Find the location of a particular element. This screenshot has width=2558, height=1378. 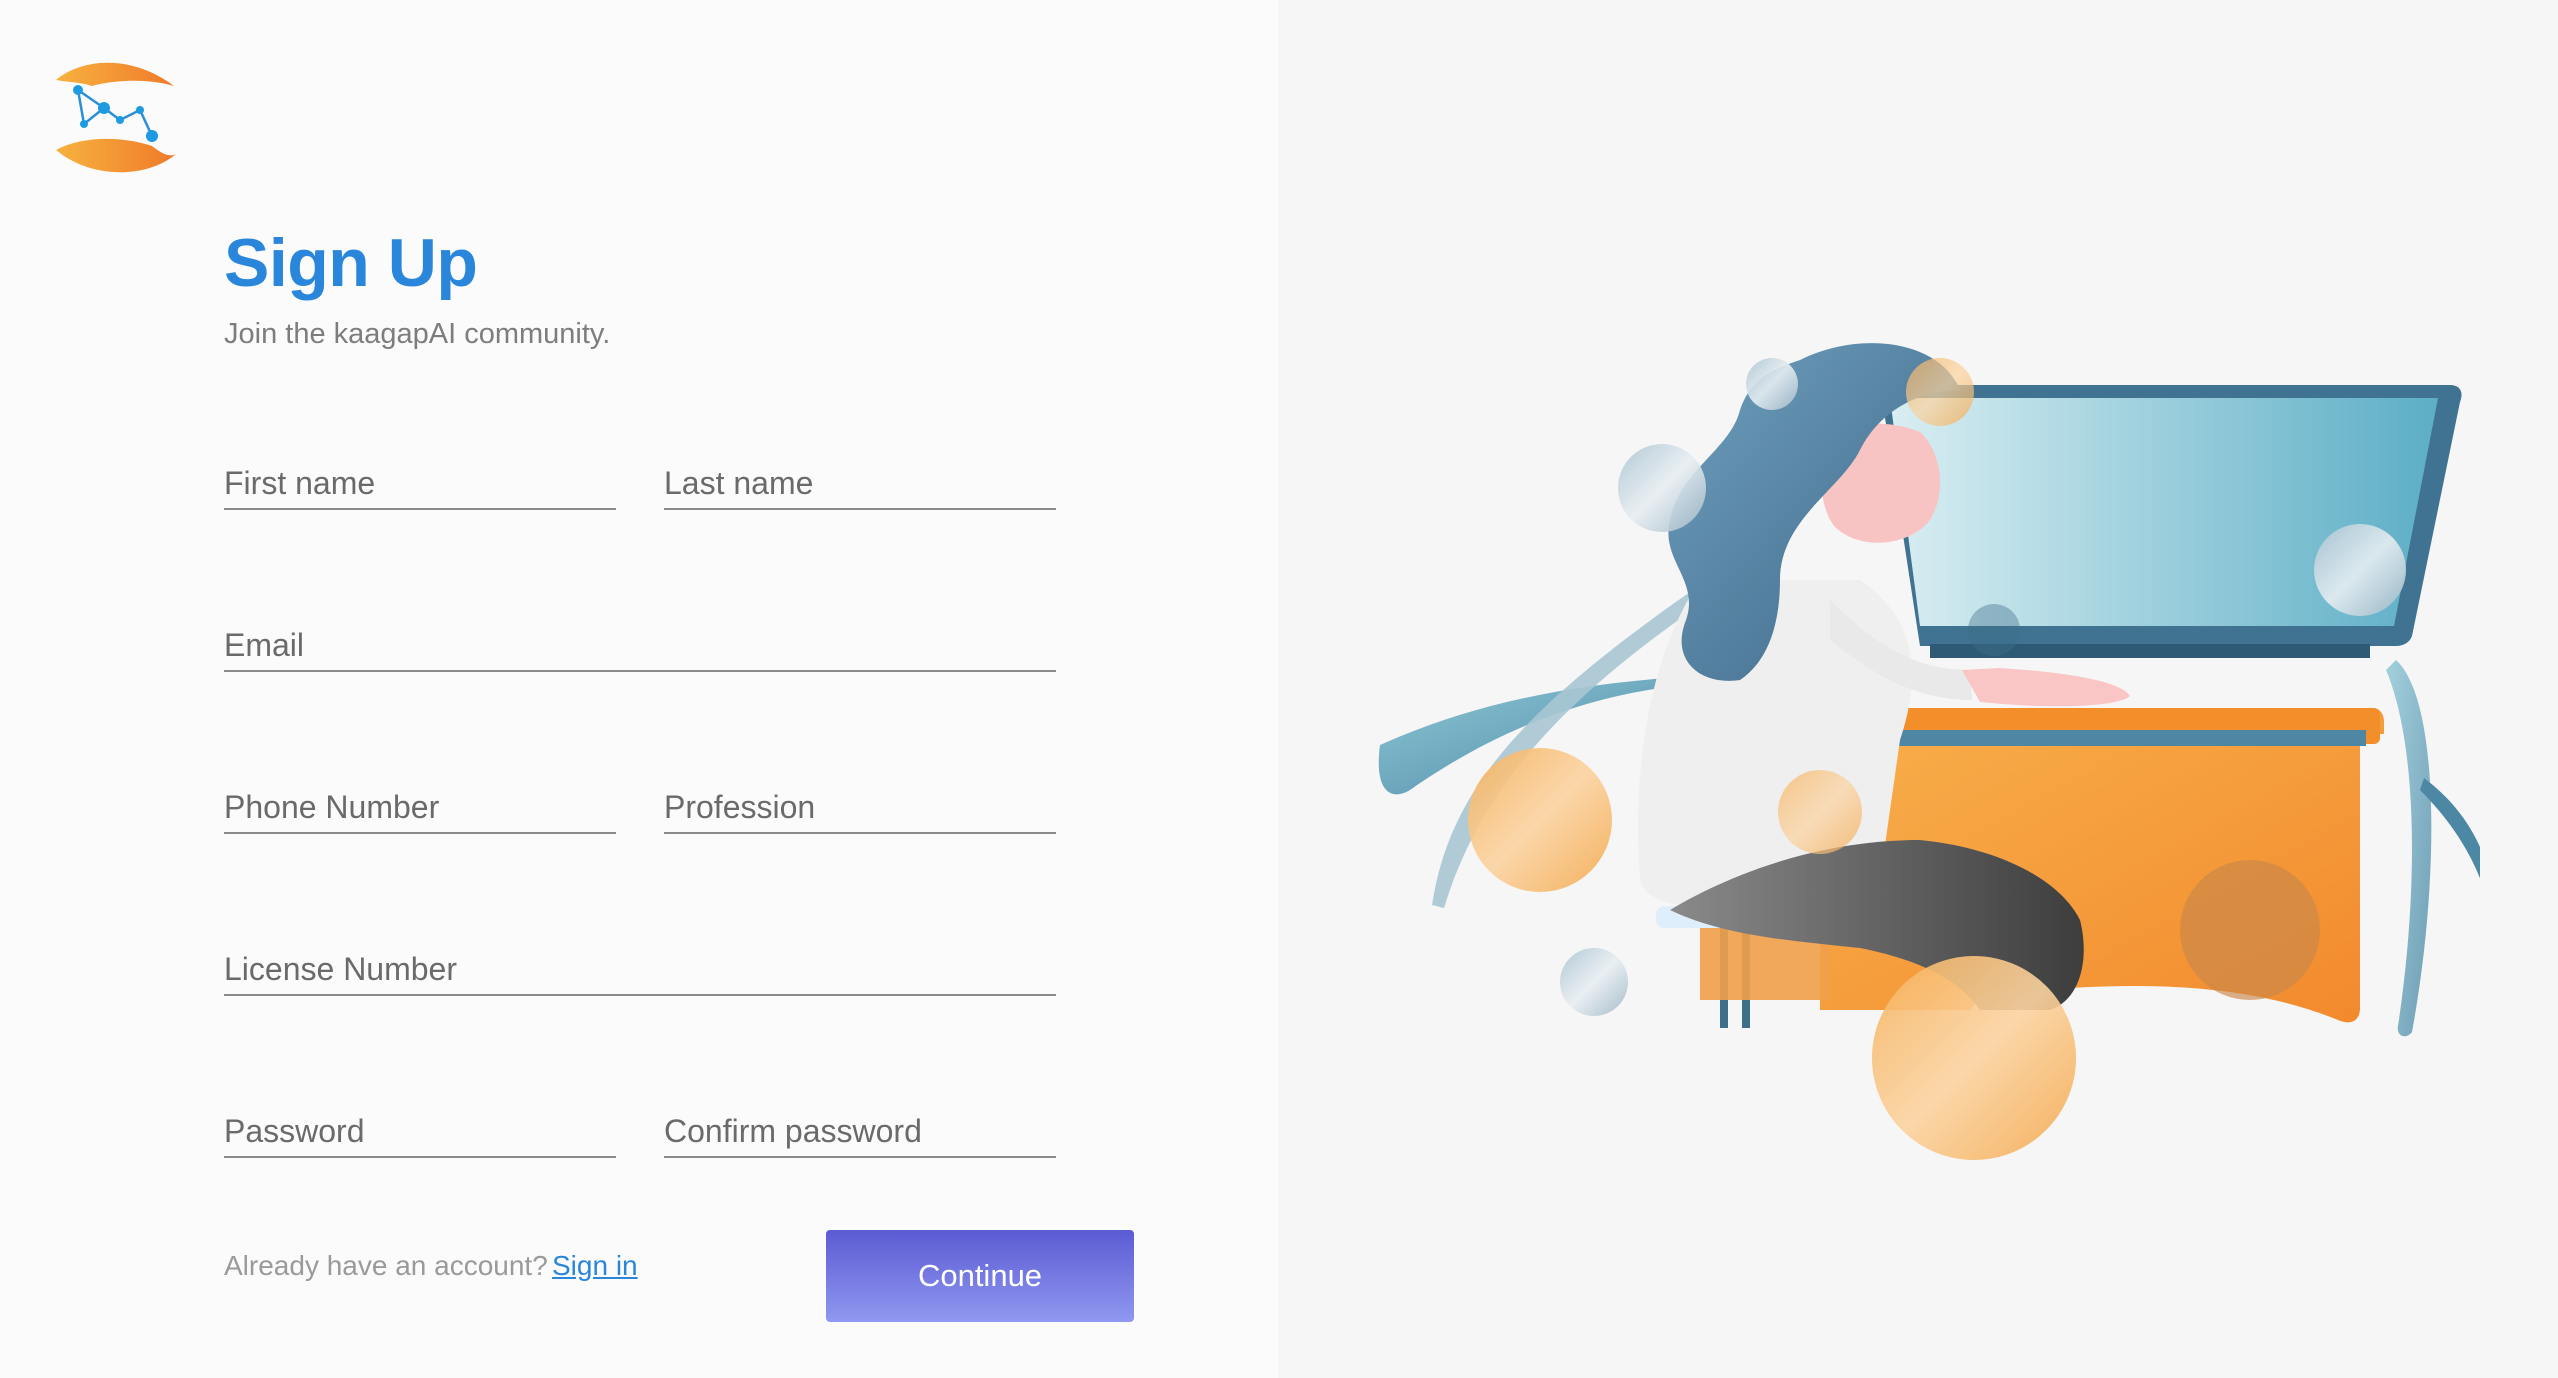

page-title: Sign Up is located at coordinates (351, 263).